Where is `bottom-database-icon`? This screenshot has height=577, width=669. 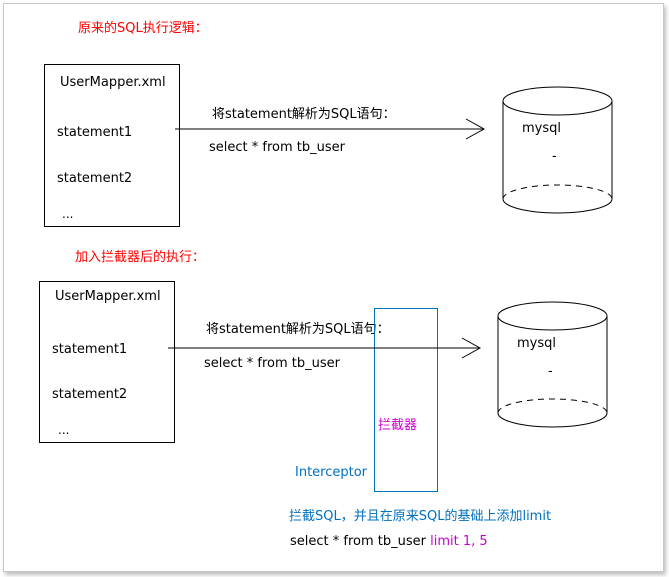
bottom-database-icon is located at coordinates (552, 364).